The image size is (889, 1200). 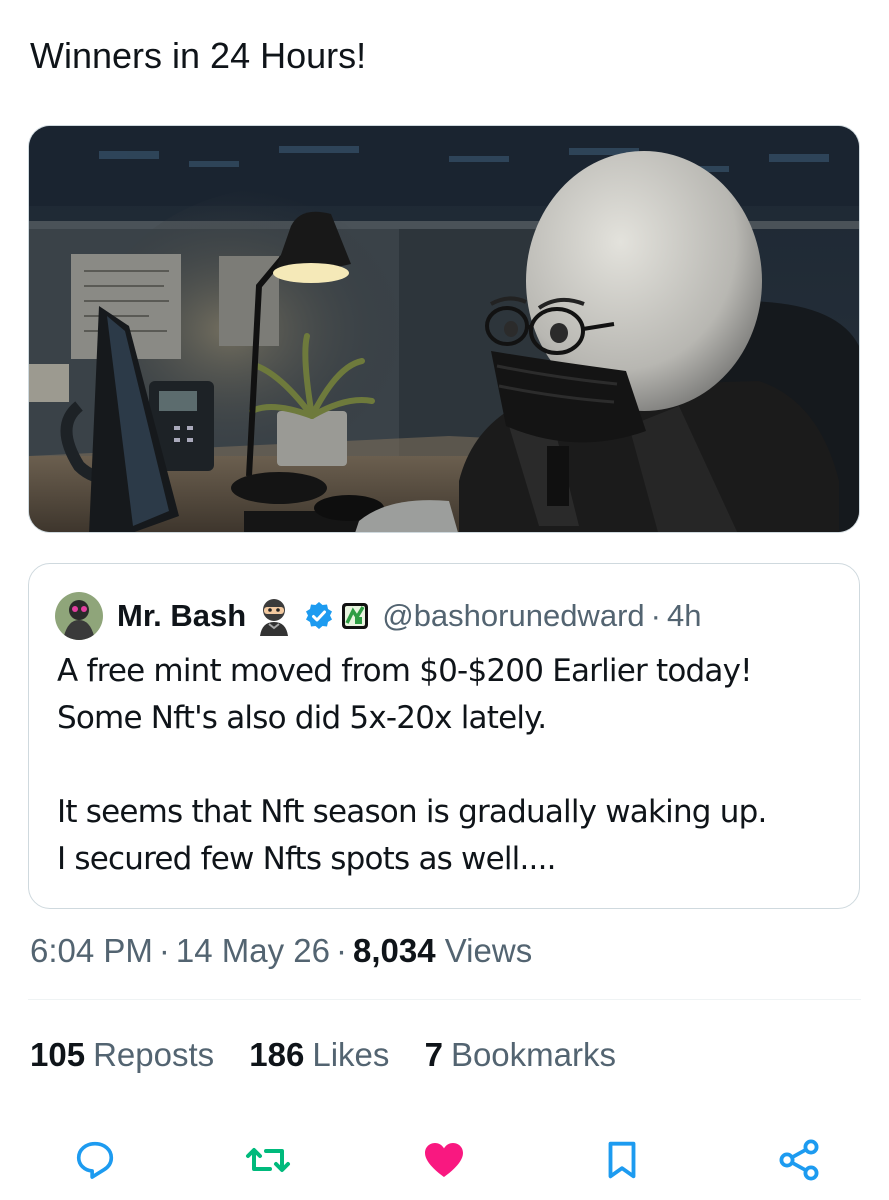 I want to click on reposts-stat: 105 Reposts, so click(x=122, y=1054).